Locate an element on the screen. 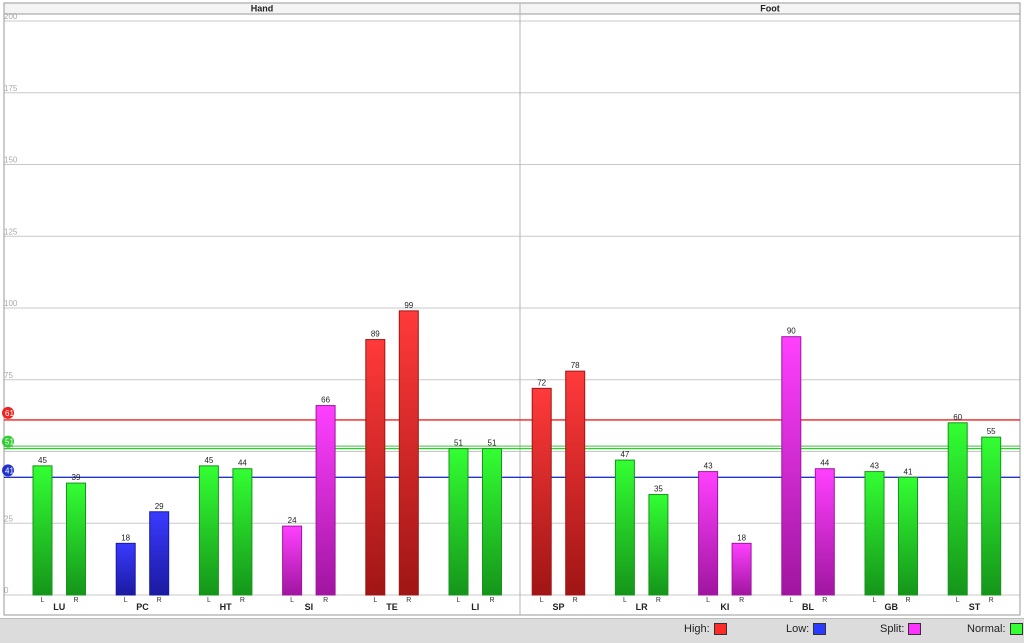 This screenshot has width=1024, height=643. category-label-pc: PC is located at coordinates (142, 607).